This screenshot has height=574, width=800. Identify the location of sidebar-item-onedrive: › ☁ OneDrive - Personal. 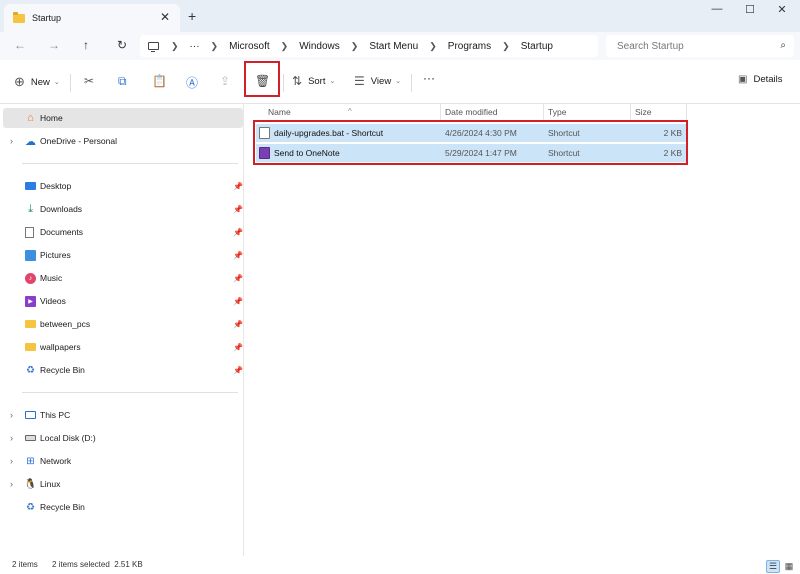
(121, 141).